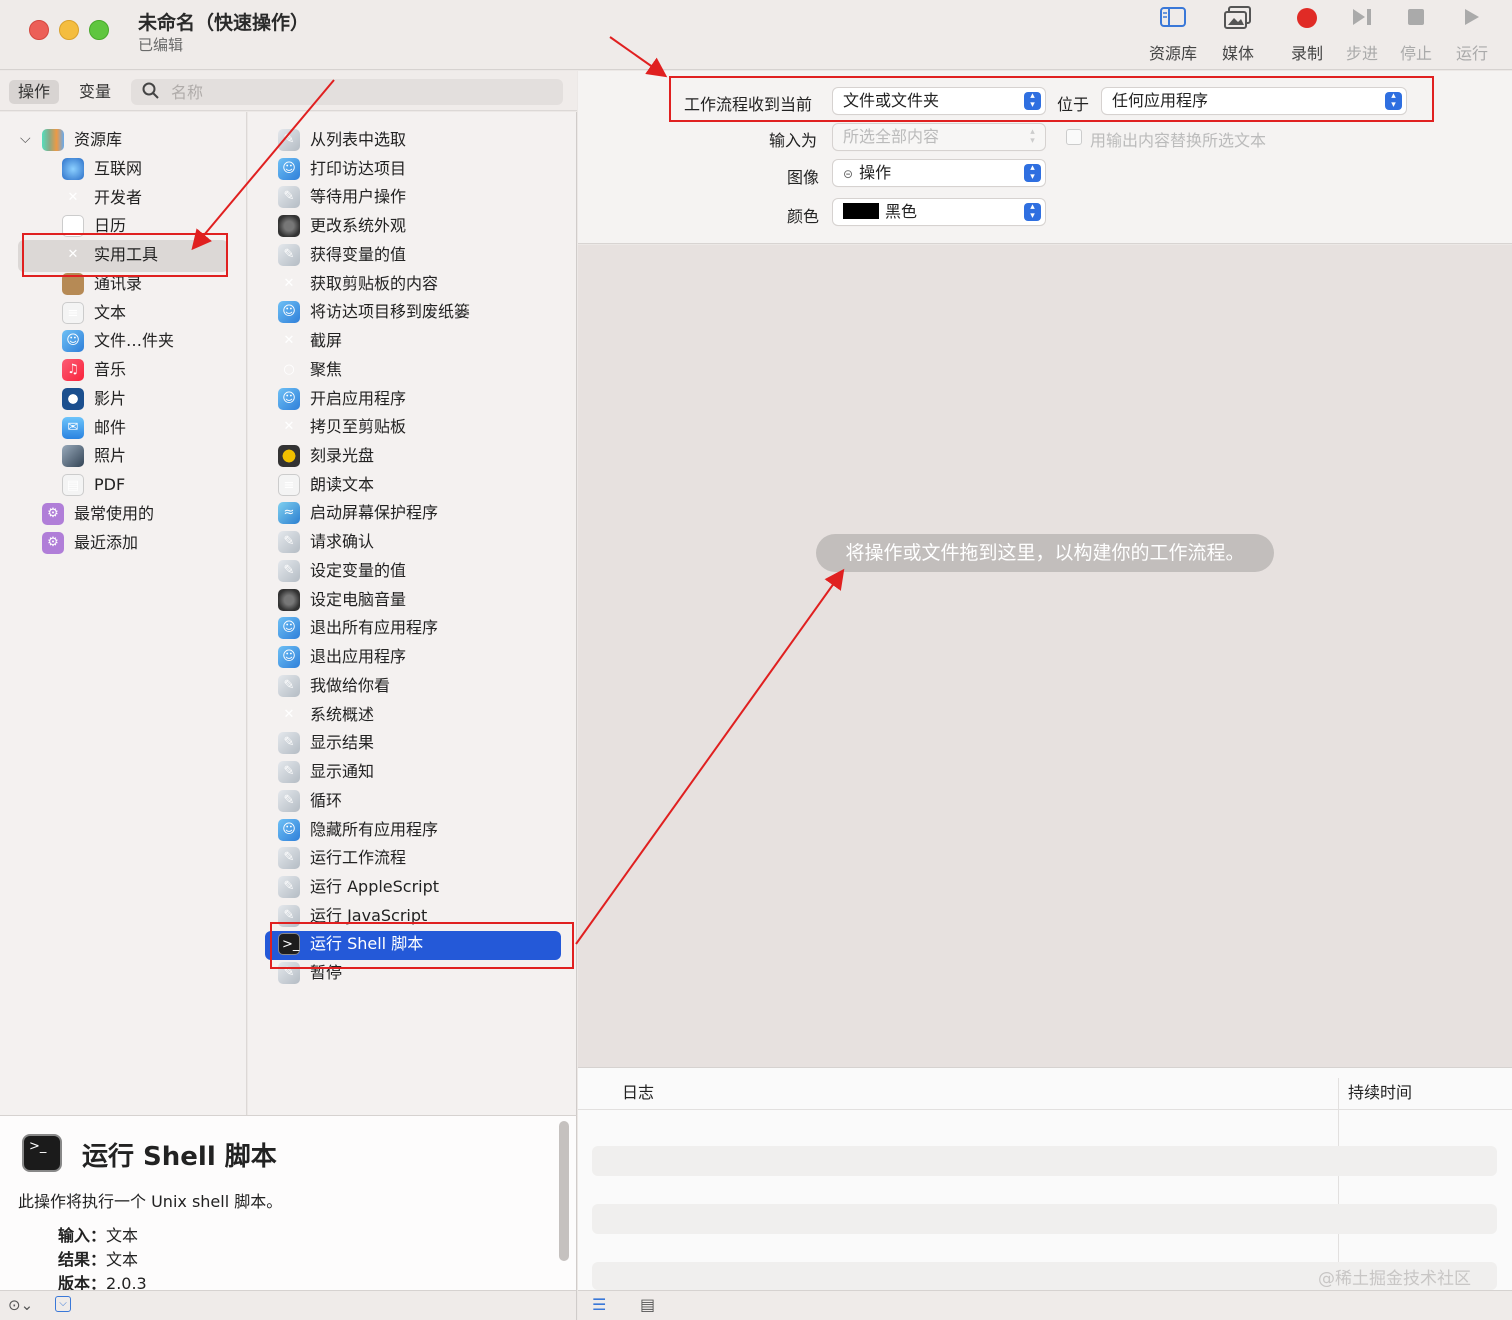 This screenshot has height=1320, width=1512. I want to click on action-item: ✎ 等待用户操作, so click(420, 197).